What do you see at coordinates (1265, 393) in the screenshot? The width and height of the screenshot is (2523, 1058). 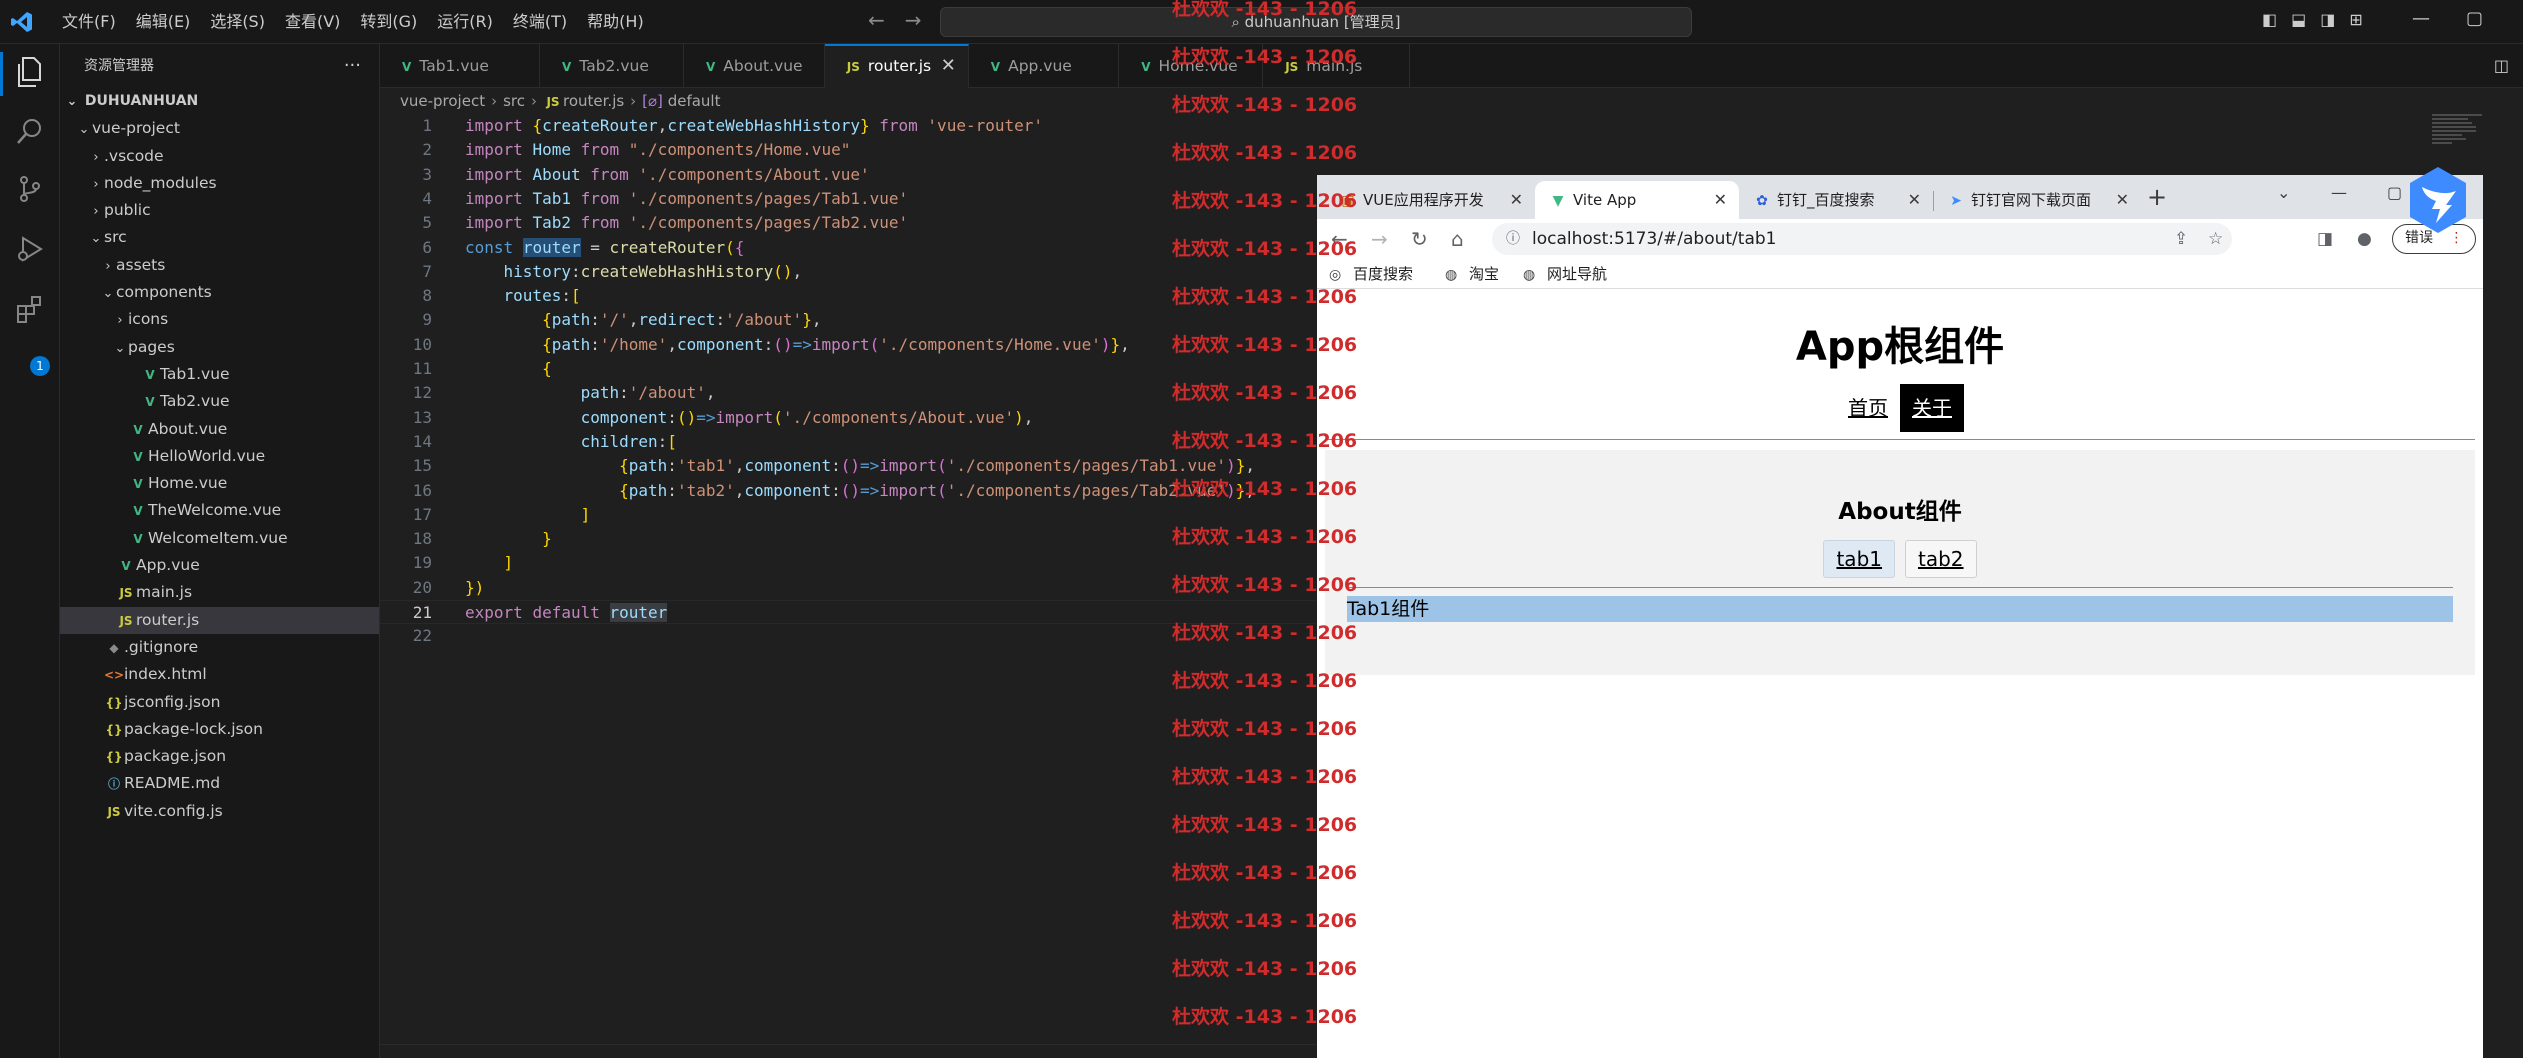 I see `watermark-text: 杜欢欢 -143 - 1206` at bounding box center [1265, 393].